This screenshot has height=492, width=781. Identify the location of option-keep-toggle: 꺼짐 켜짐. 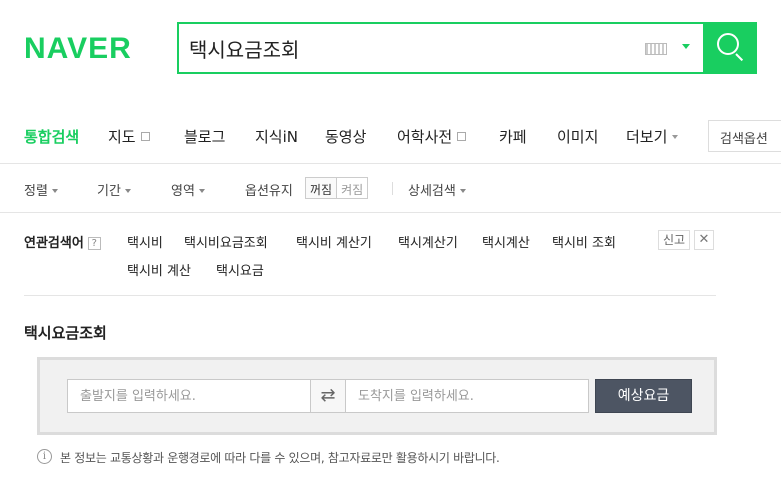
(337, 188).